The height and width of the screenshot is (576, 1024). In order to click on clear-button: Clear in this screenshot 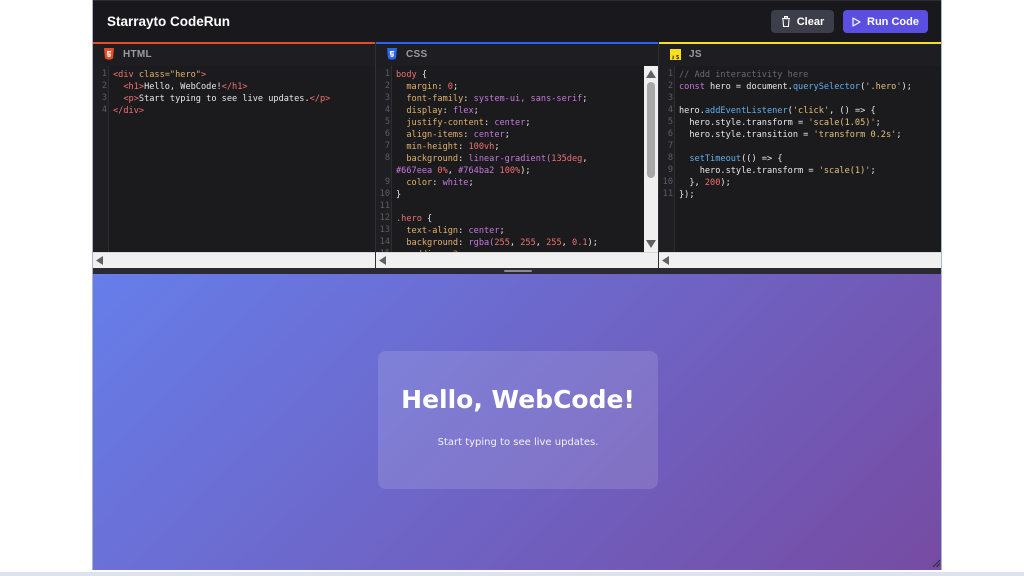, I will do `click(802, 21)`.